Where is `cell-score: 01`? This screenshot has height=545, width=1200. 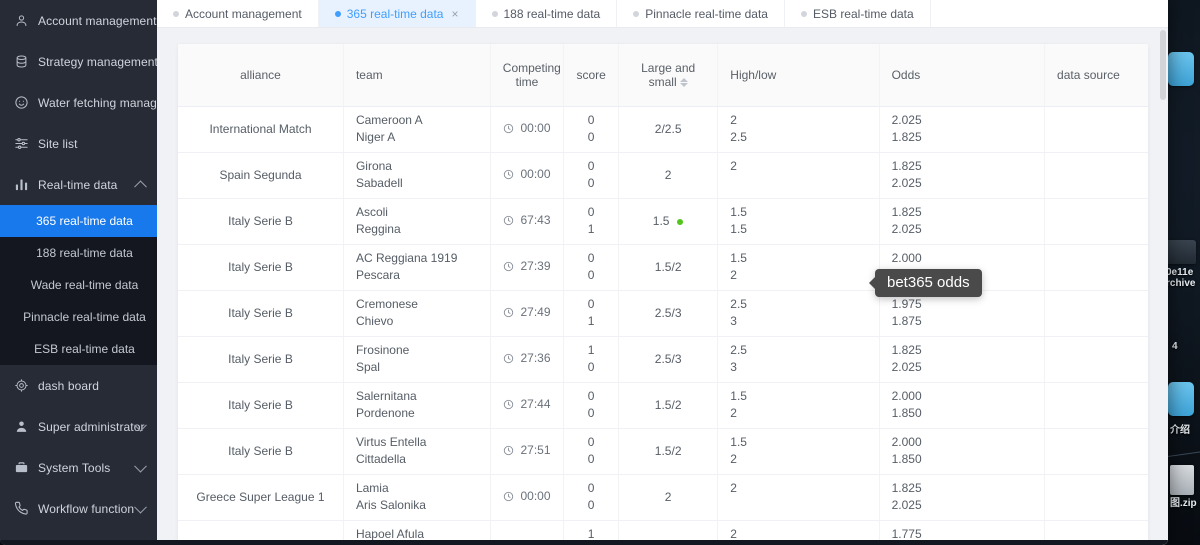 cell-score: 01 is located at coordinates (591, 221).